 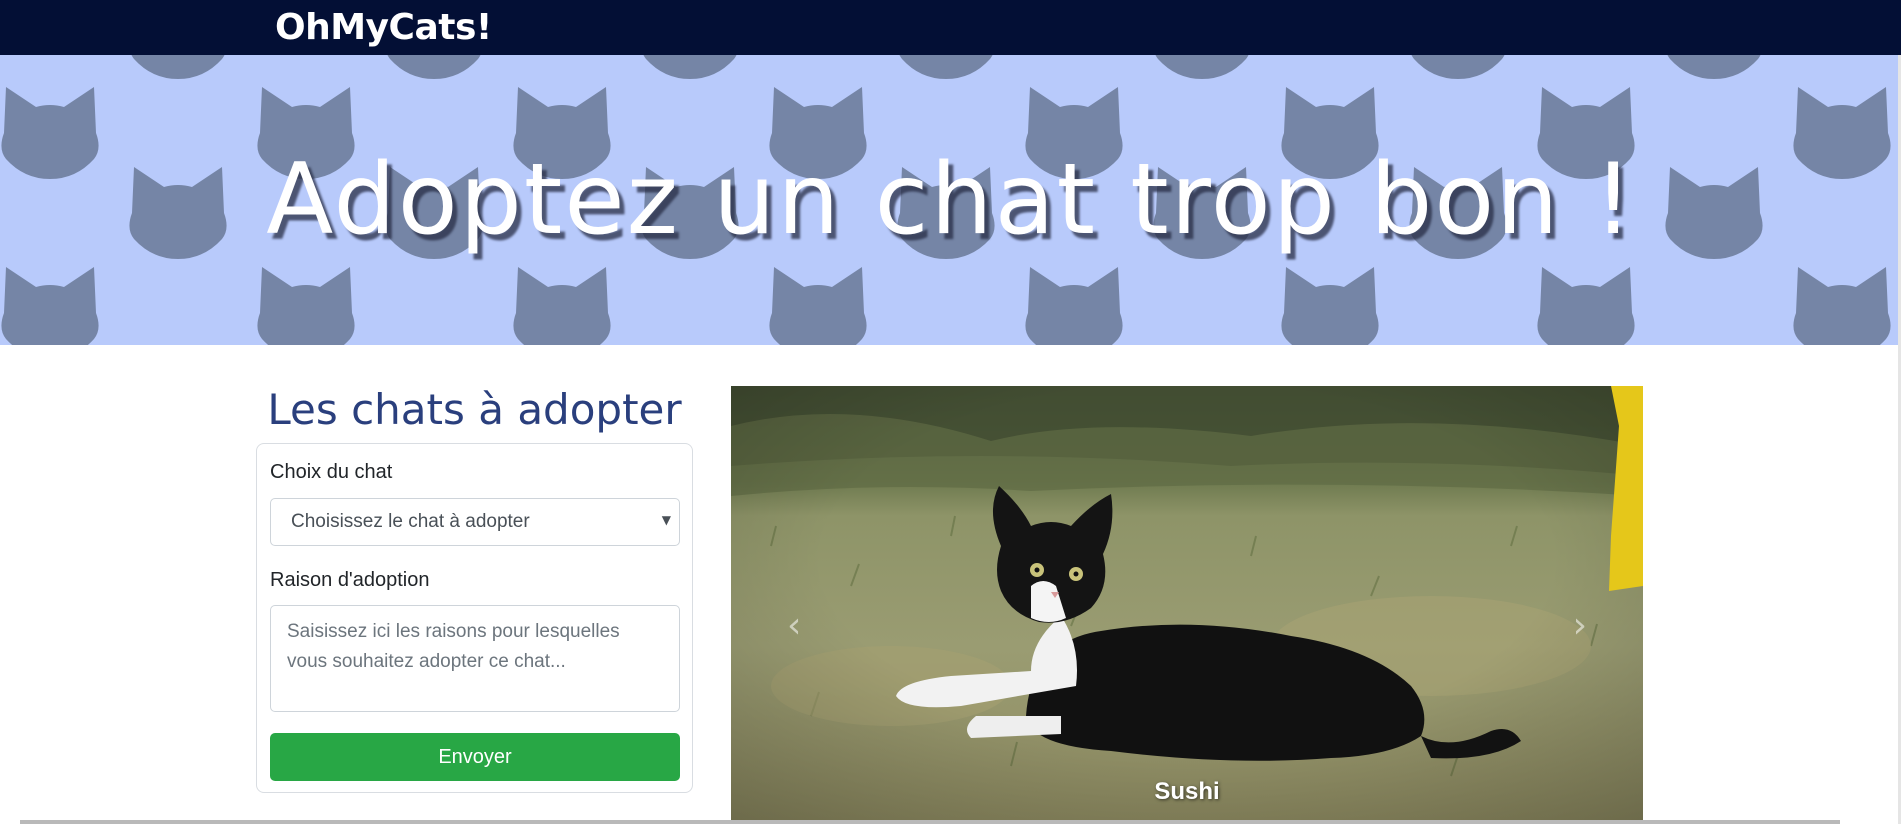 I want to click on brand-logo: OhMyCats!, so click(x=383, y=28).